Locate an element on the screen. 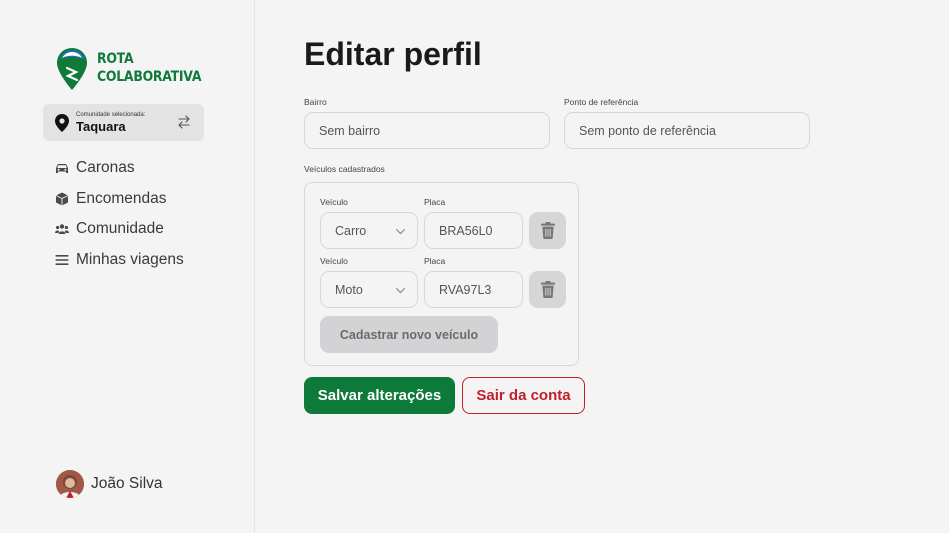 The image size is (949, 533). page-title: Editar perfil is located at coordinates (393, 54).